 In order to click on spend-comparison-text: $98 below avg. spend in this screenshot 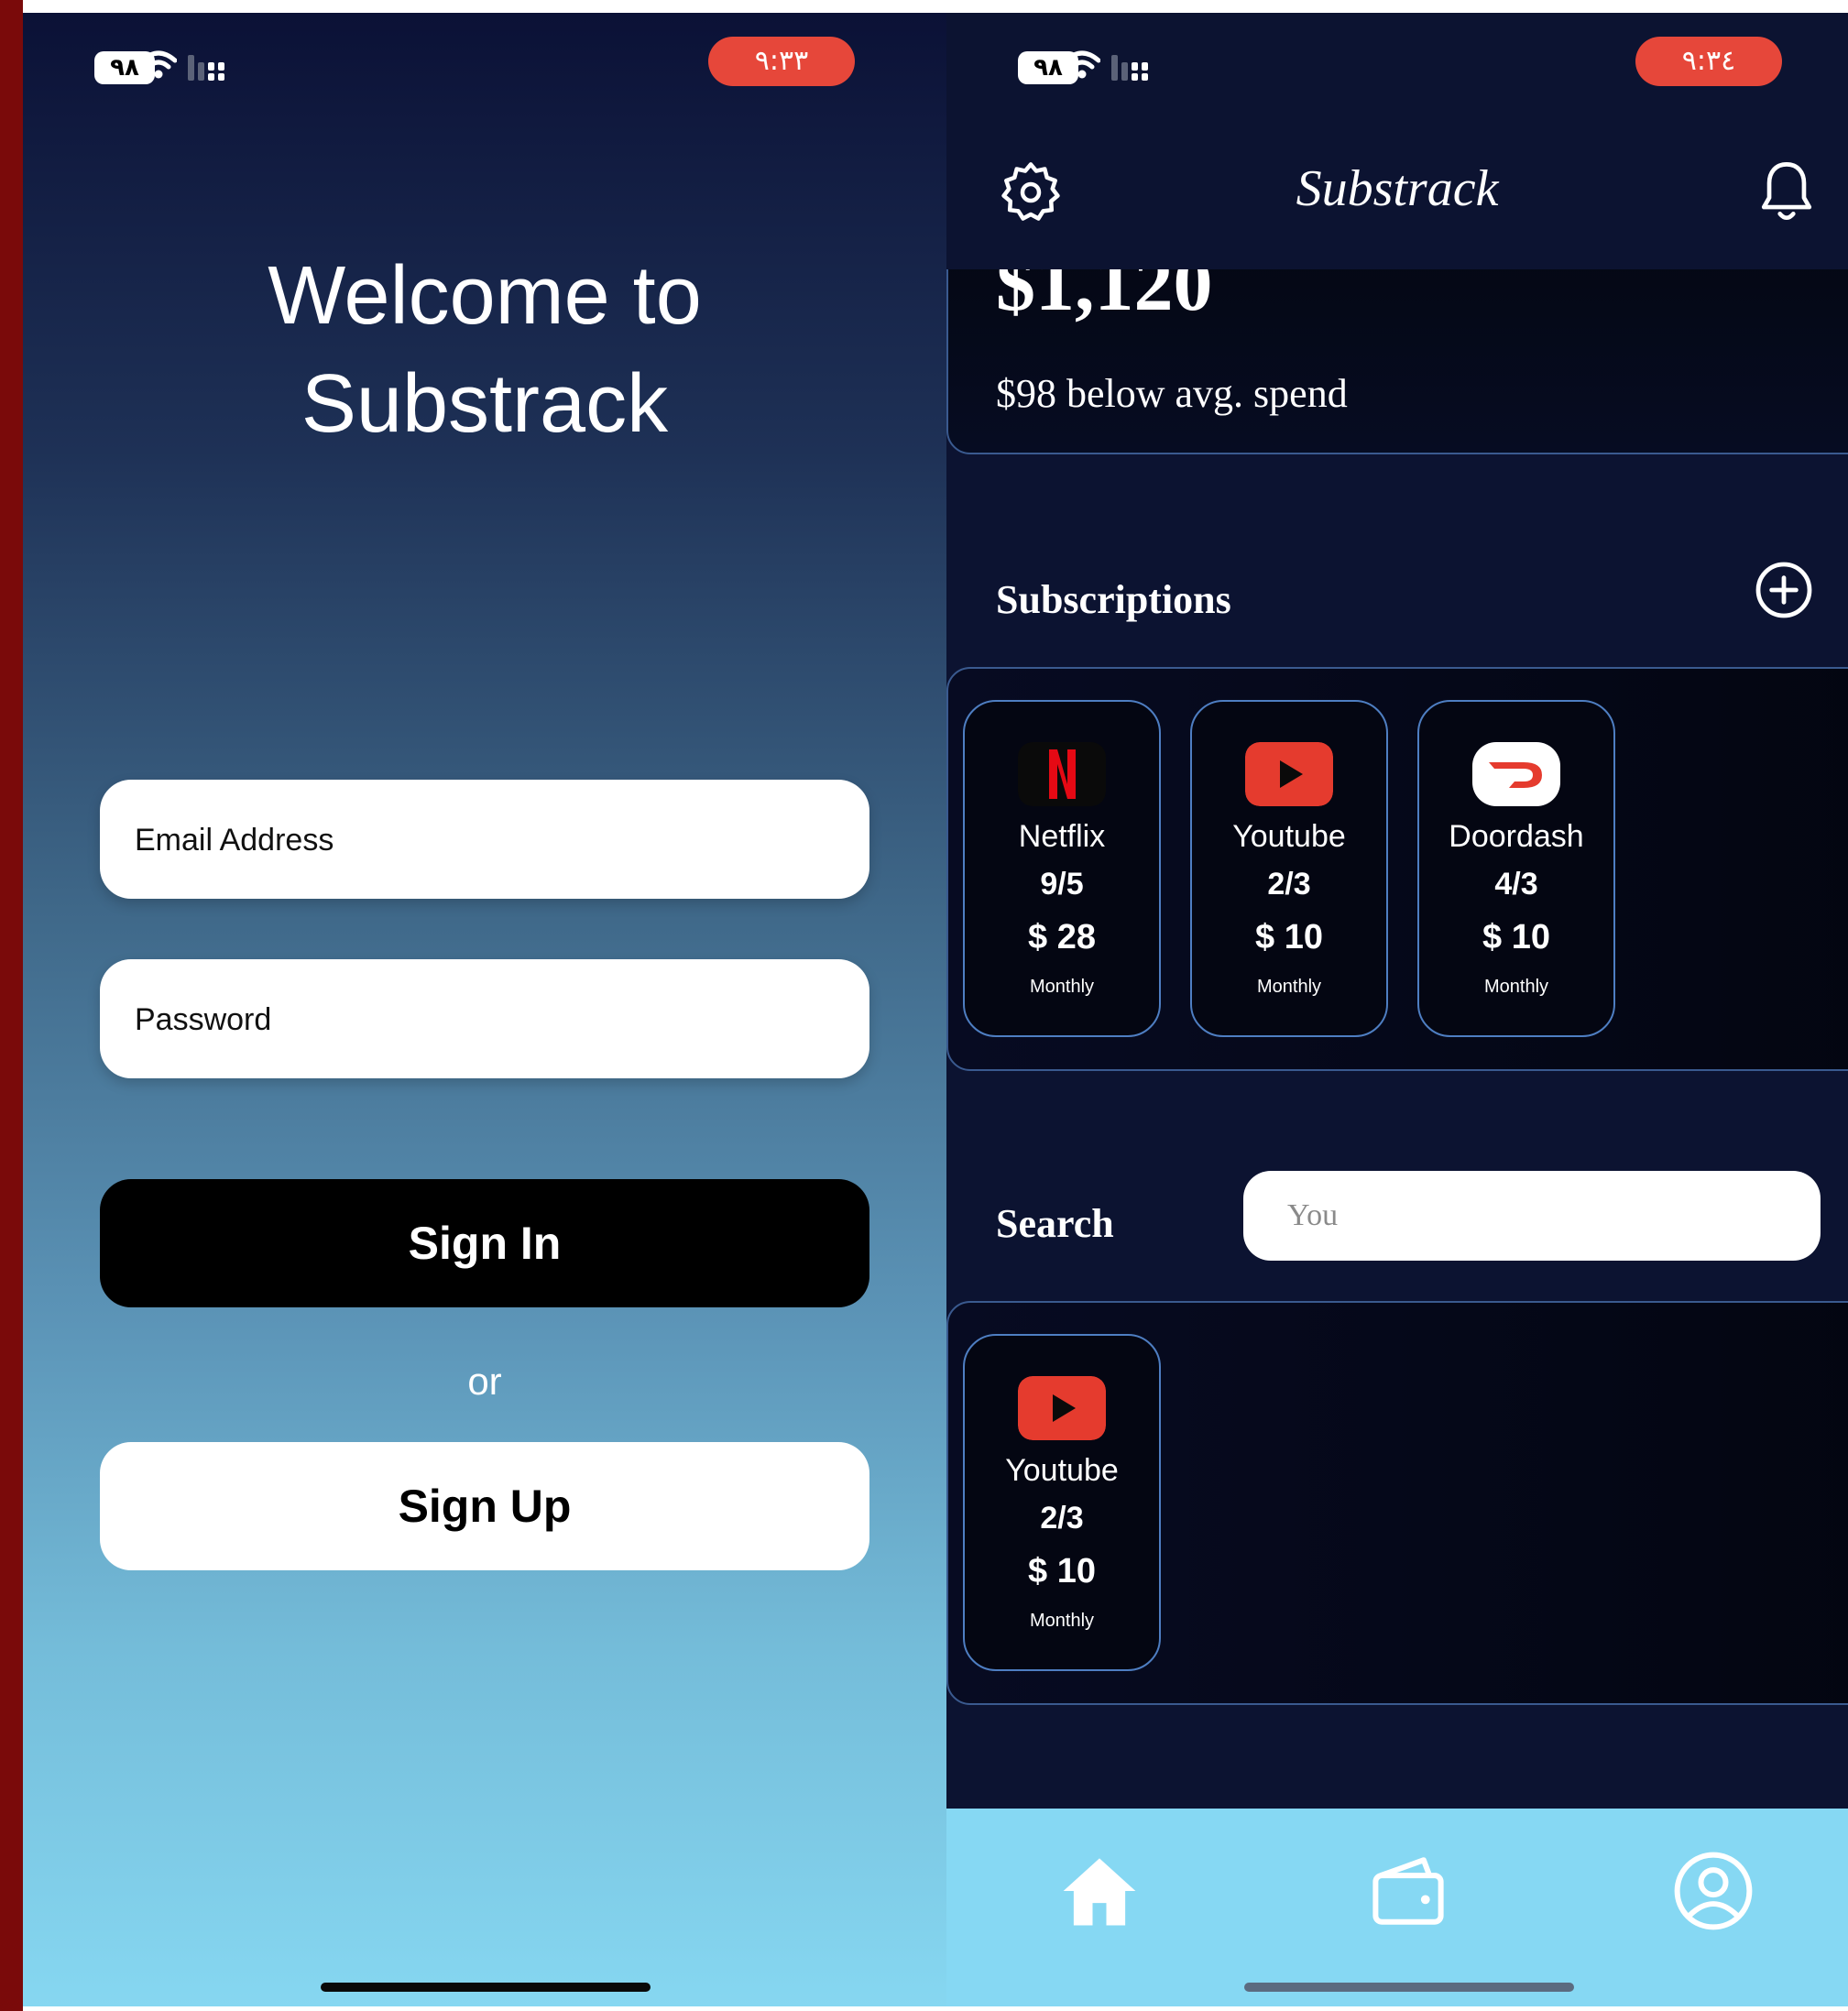, I will do `click(1172, 393)`.